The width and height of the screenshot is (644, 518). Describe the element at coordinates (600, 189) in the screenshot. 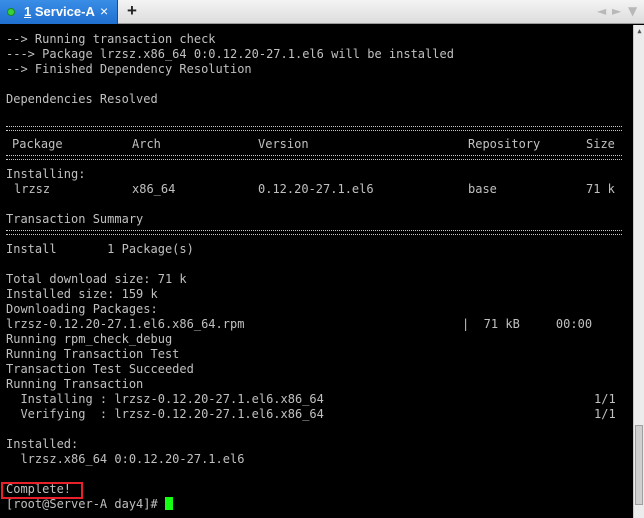

I see `table-cell-size: 71 k` at that location.